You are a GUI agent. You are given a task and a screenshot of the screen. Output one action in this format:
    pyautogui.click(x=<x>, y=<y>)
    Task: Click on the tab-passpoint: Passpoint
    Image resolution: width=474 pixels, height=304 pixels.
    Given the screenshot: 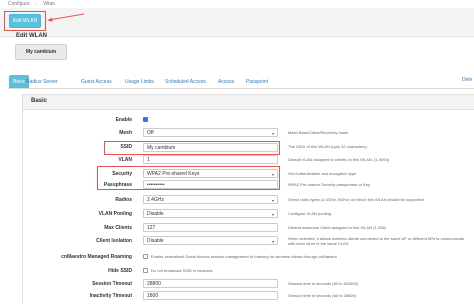 What is the action you would take?
    pyautogui.click(x=257, y=81)
    